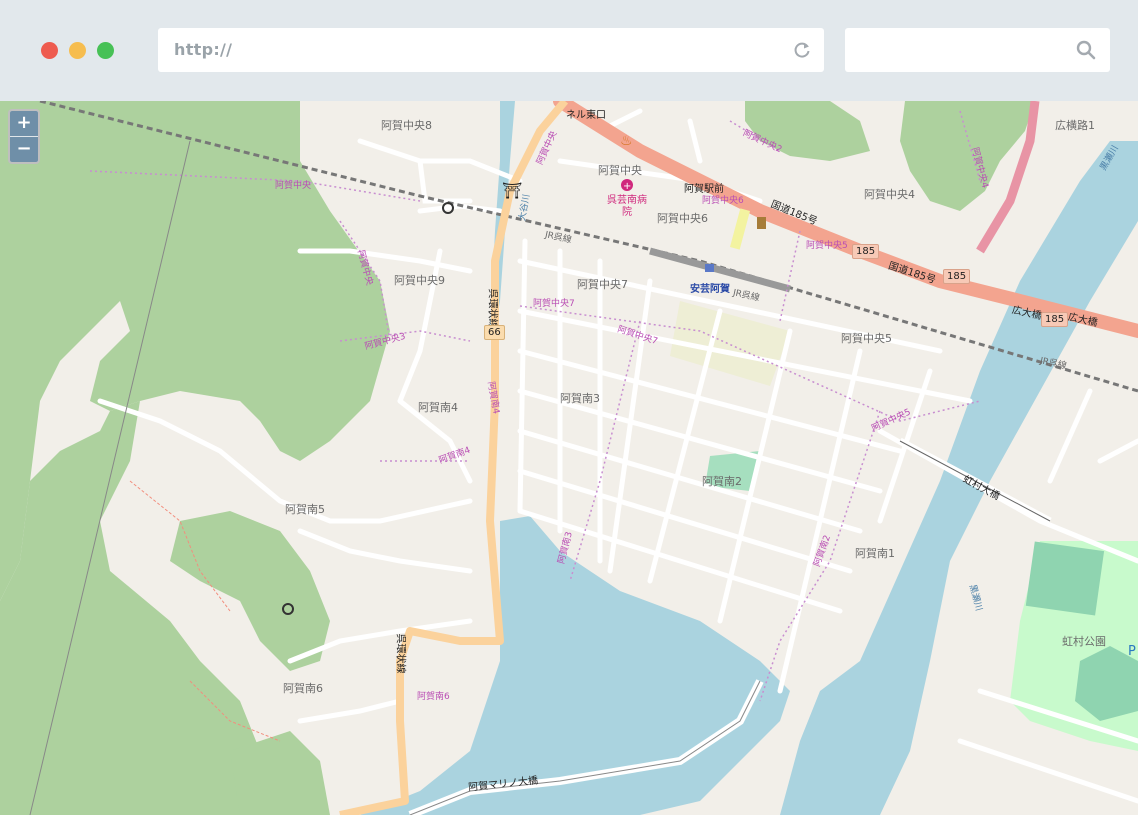  What do you see at coordinates (554, 304) in the screenshot?
I see `district-label: 阿賀中央7` at bounding box center [554, 304].